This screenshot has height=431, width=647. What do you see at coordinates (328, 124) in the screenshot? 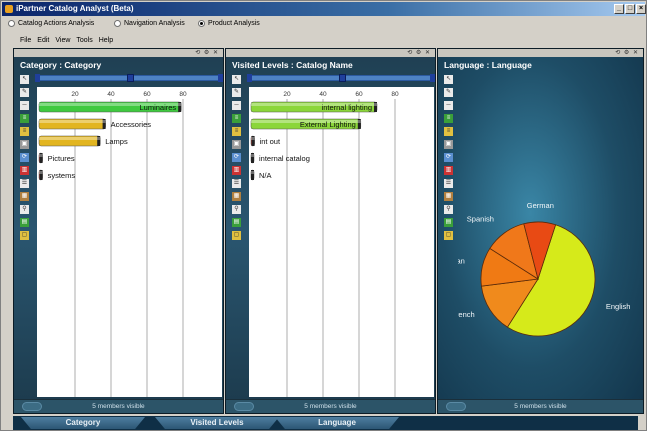
I see `bar-label: External Lighting` at bounding box center [328, 124].